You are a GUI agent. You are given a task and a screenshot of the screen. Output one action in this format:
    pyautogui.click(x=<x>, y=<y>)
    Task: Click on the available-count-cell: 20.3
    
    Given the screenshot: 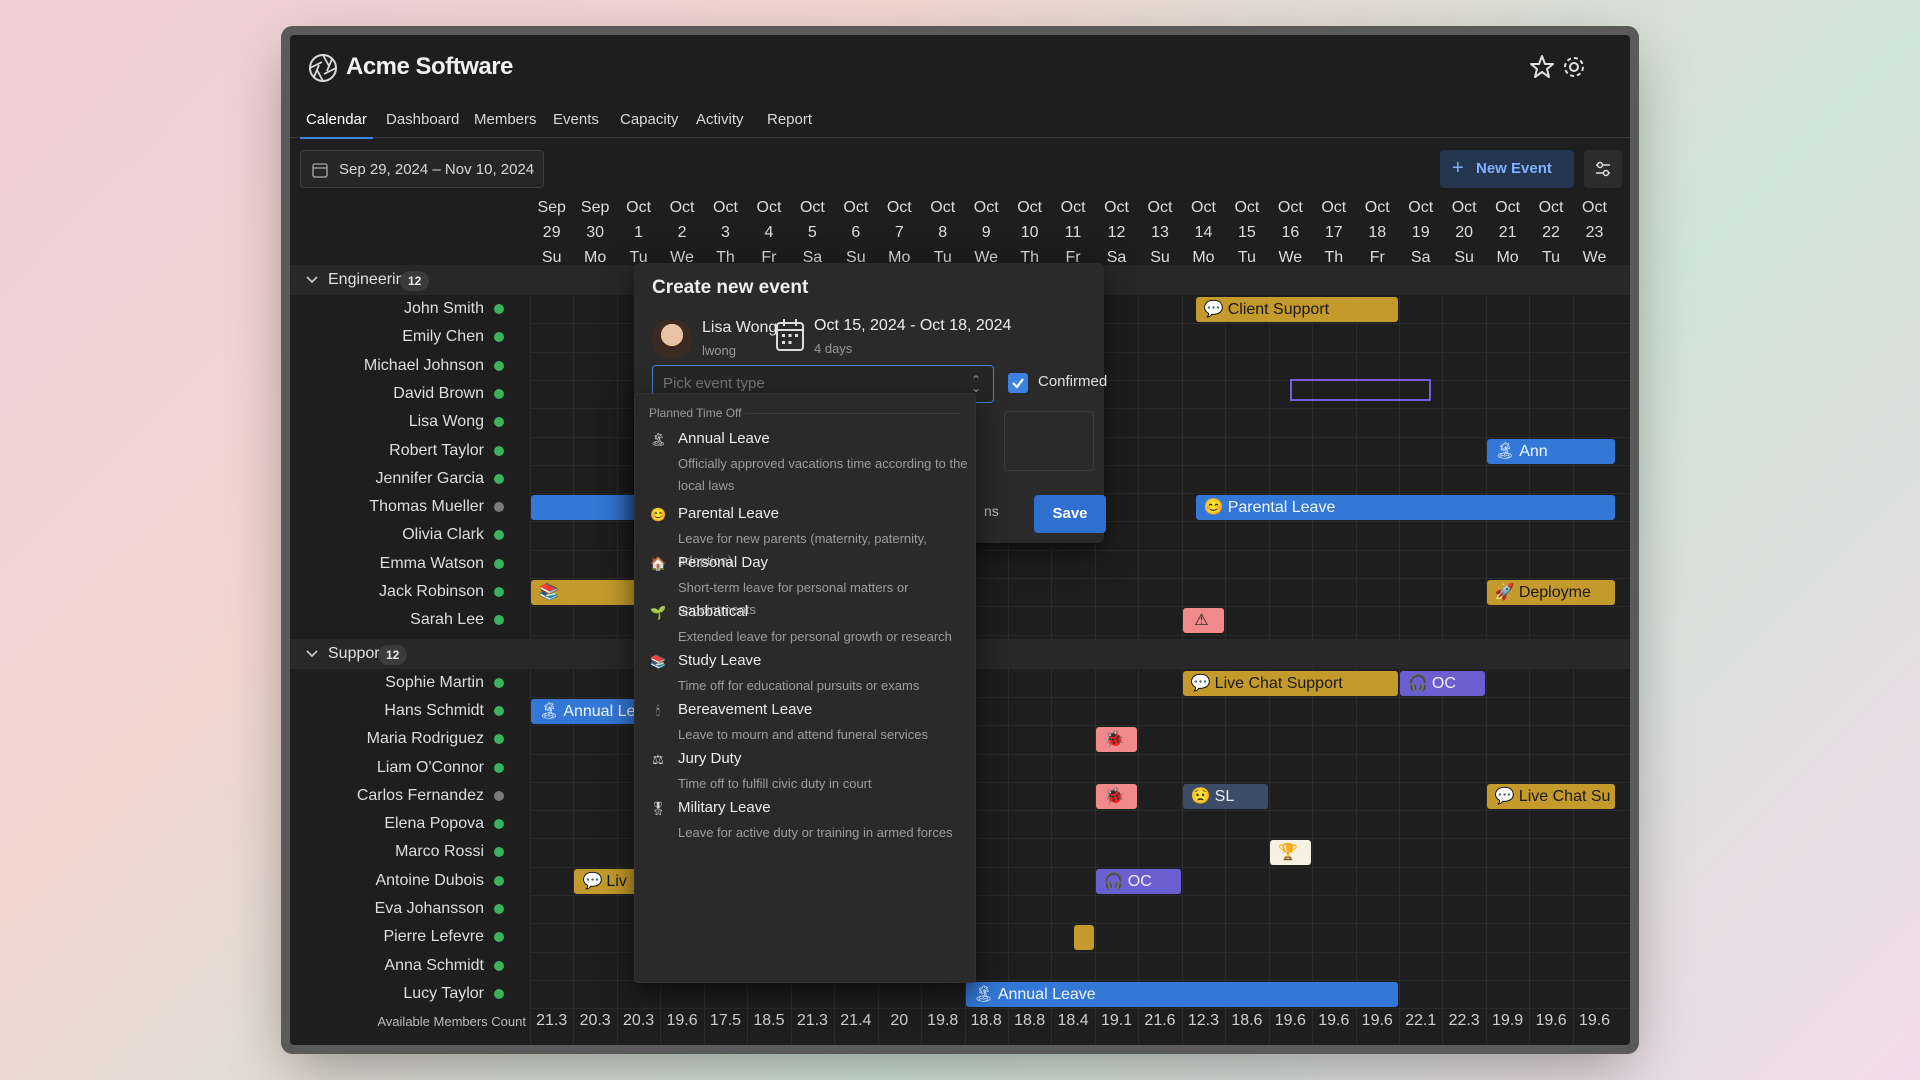 What is the action you would take?
    pyautogui.click(x=639, y=1021)
    